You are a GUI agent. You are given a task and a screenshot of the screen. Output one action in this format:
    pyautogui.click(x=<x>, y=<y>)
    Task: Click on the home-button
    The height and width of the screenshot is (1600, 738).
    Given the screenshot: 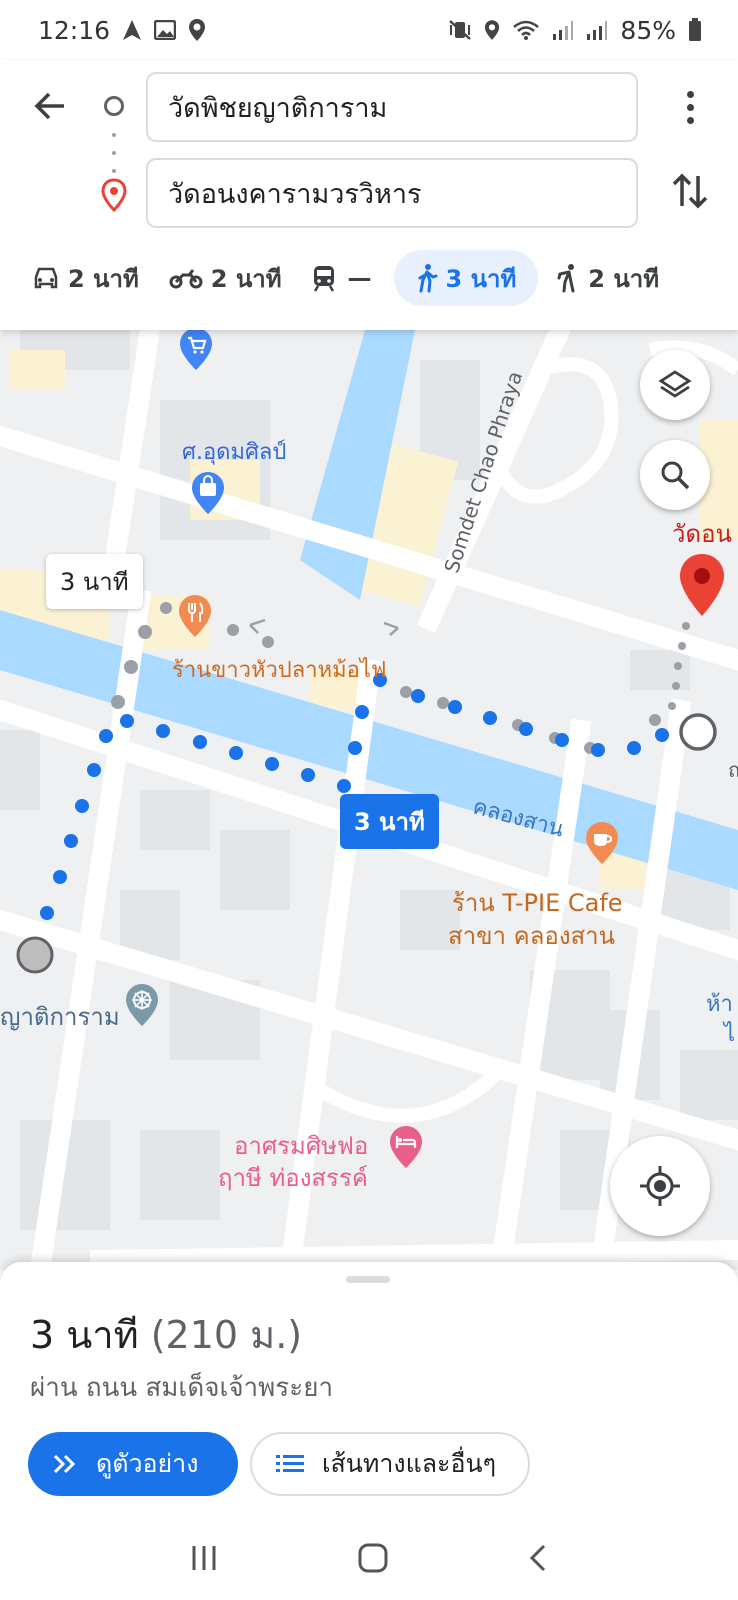 What is the action you would take?
    pyautogui.click(x=373, y=1560)
    